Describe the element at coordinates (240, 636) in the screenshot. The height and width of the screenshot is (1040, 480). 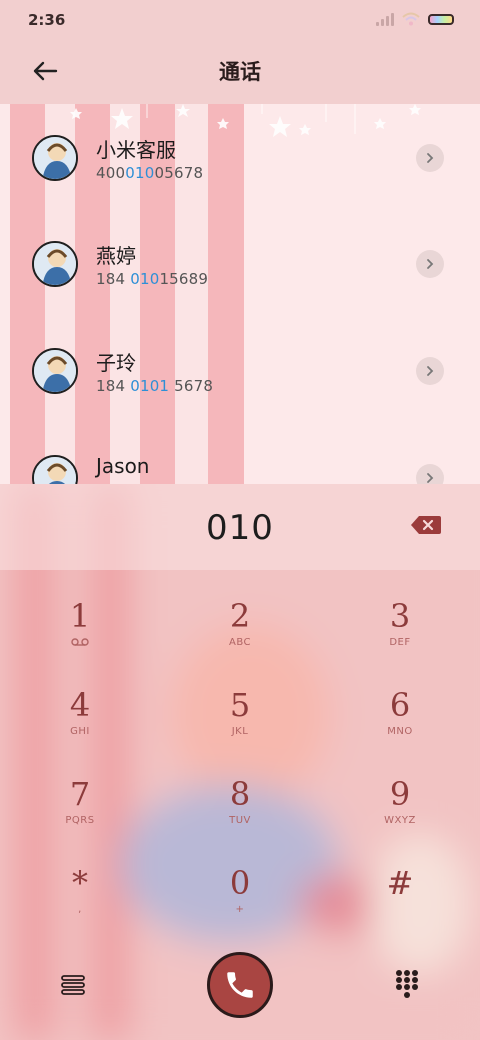
I see `key-2: 2 ABC` at that location.